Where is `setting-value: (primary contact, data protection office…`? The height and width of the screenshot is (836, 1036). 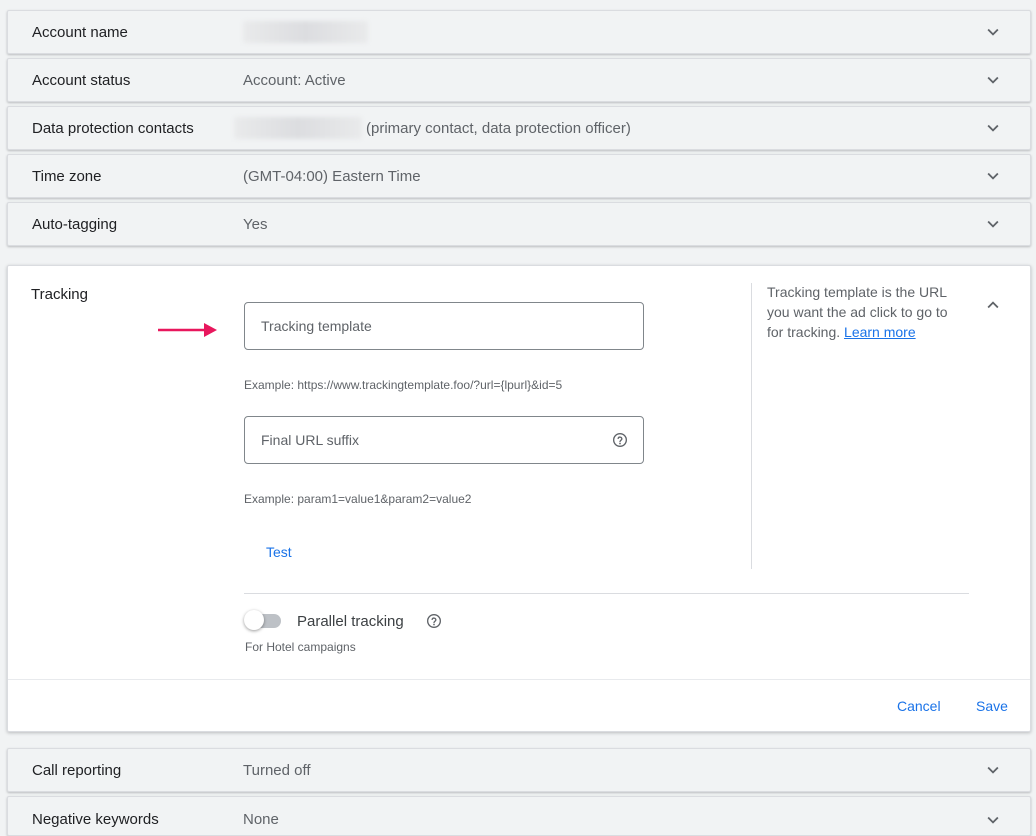
setting-value: (primary contact, data protection office… is located at coordinates (432, 128).